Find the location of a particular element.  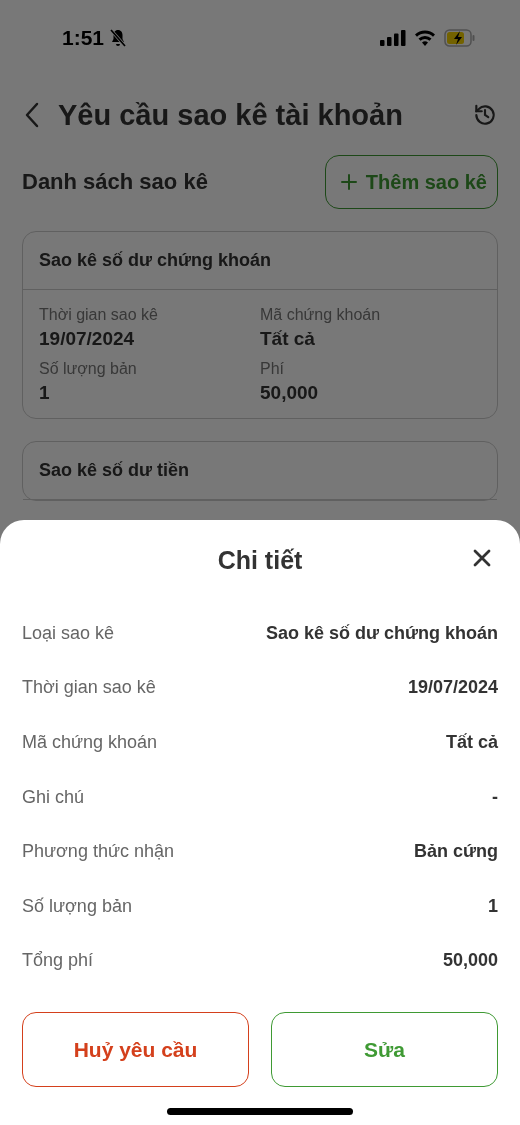

card-title: Sao kê số dư tiền is located at coordinates (114, 470).